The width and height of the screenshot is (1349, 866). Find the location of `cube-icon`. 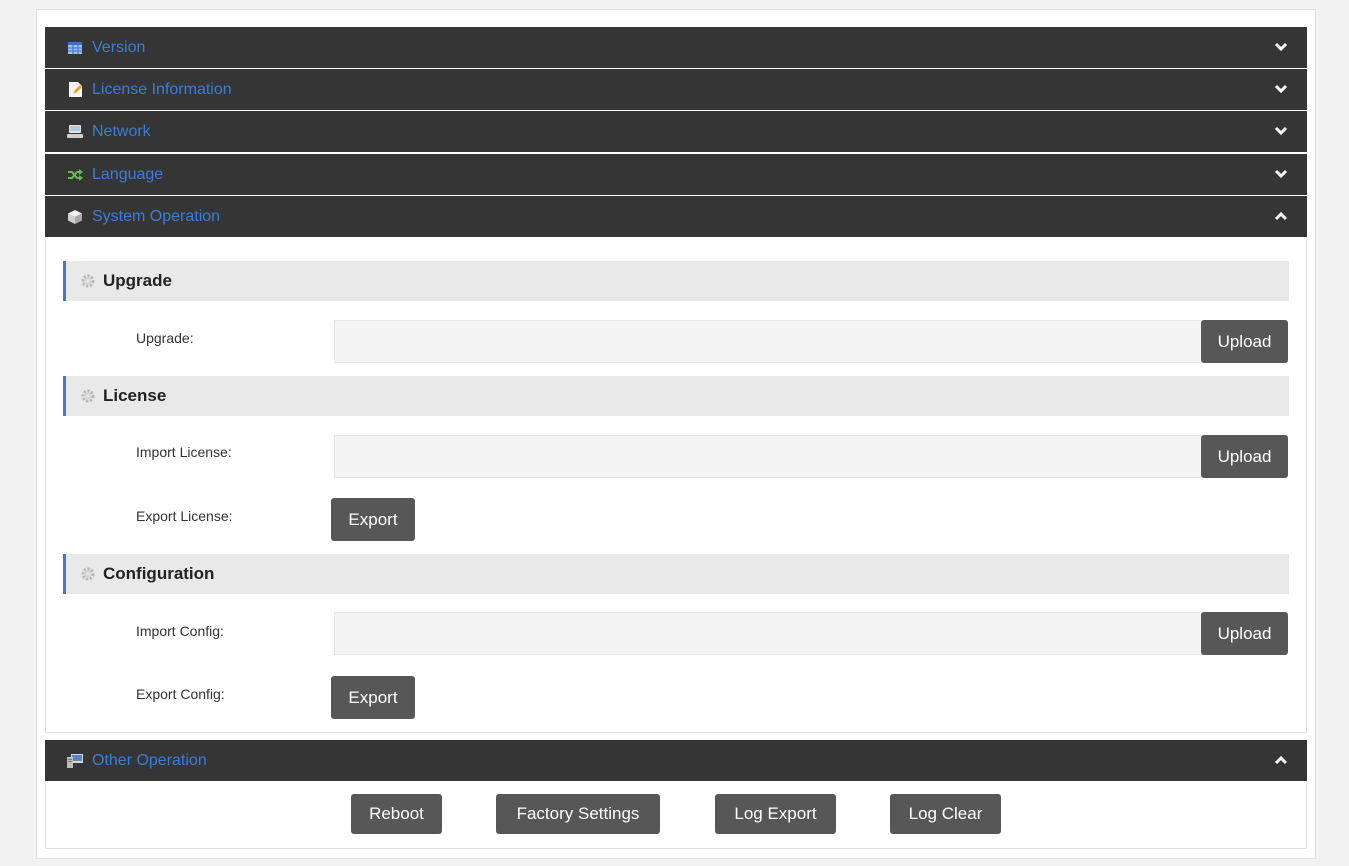

cube-icon is located at coordinates (75, 217).